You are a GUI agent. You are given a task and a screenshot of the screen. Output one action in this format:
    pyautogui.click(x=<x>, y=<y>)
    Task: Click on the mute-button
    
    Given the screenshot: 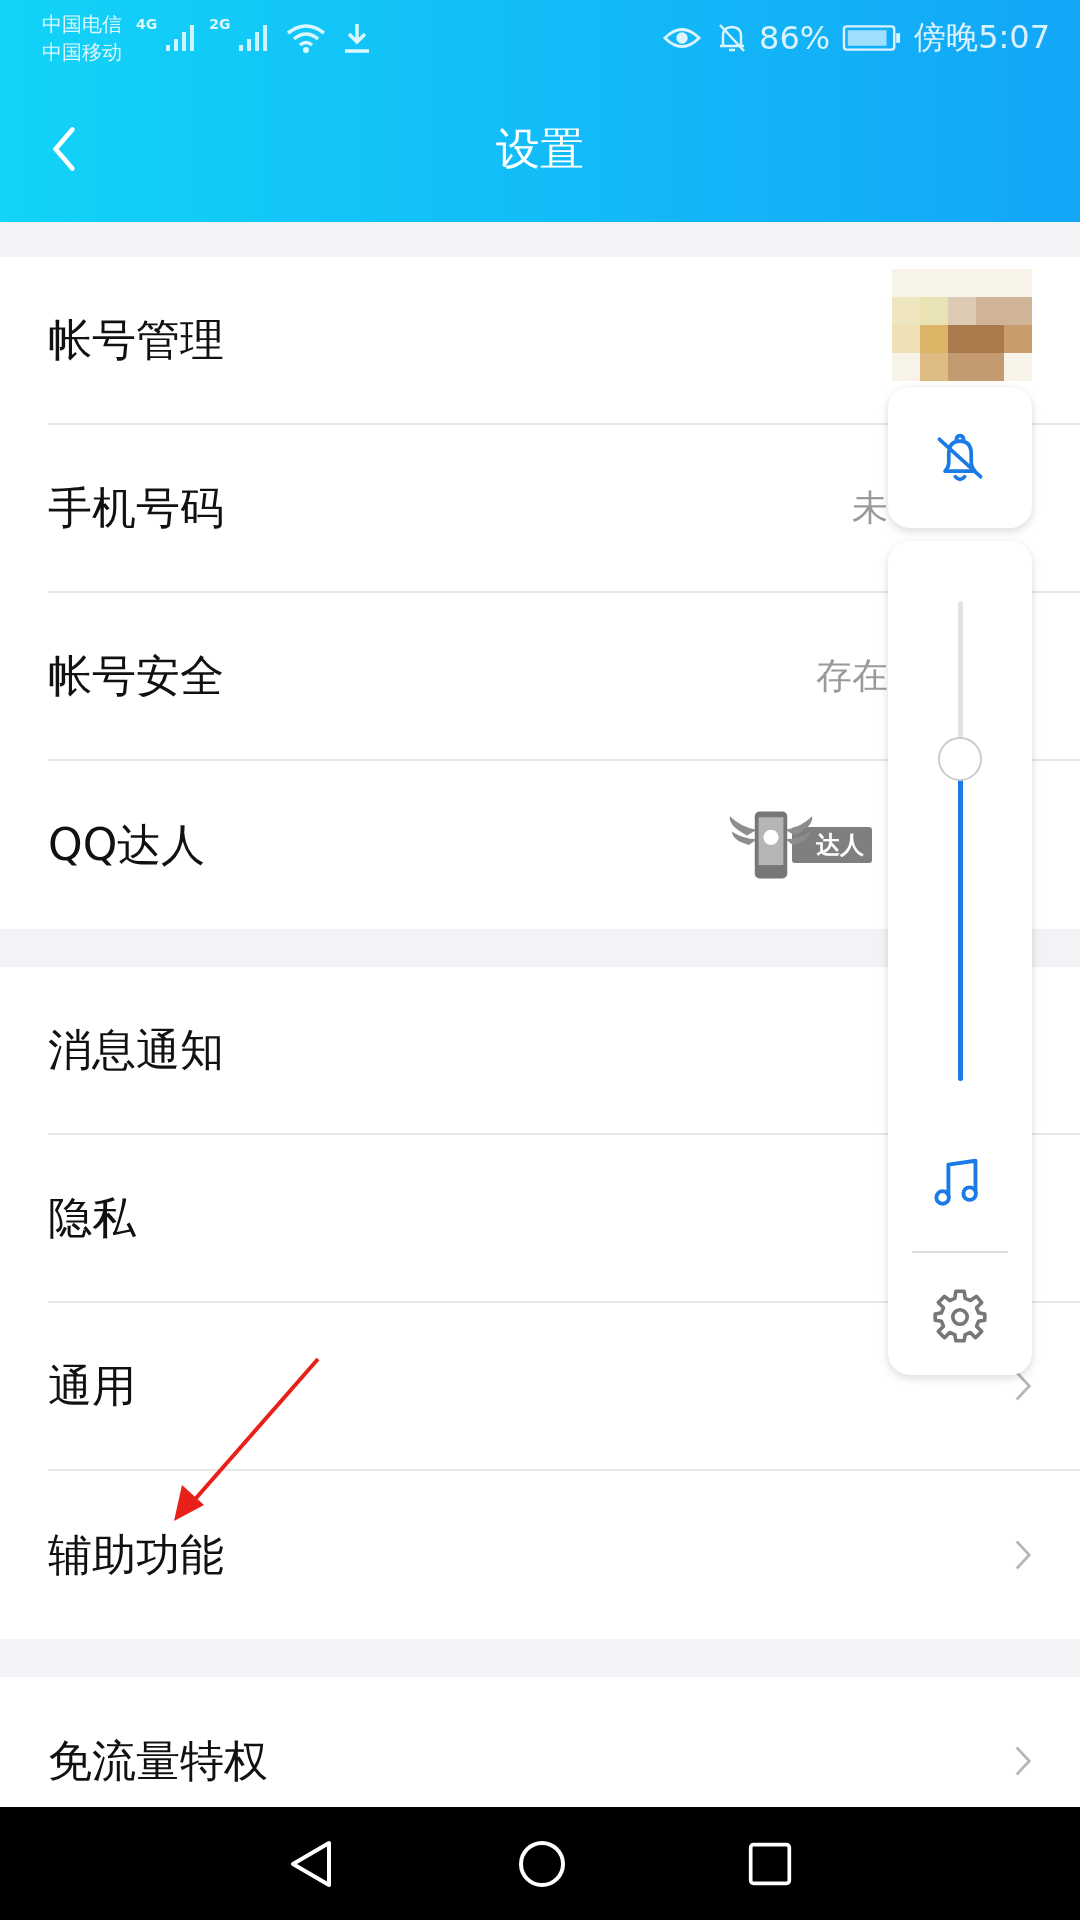 What is the action you would take?
    pyautogui.click(x=960, y=457)
    